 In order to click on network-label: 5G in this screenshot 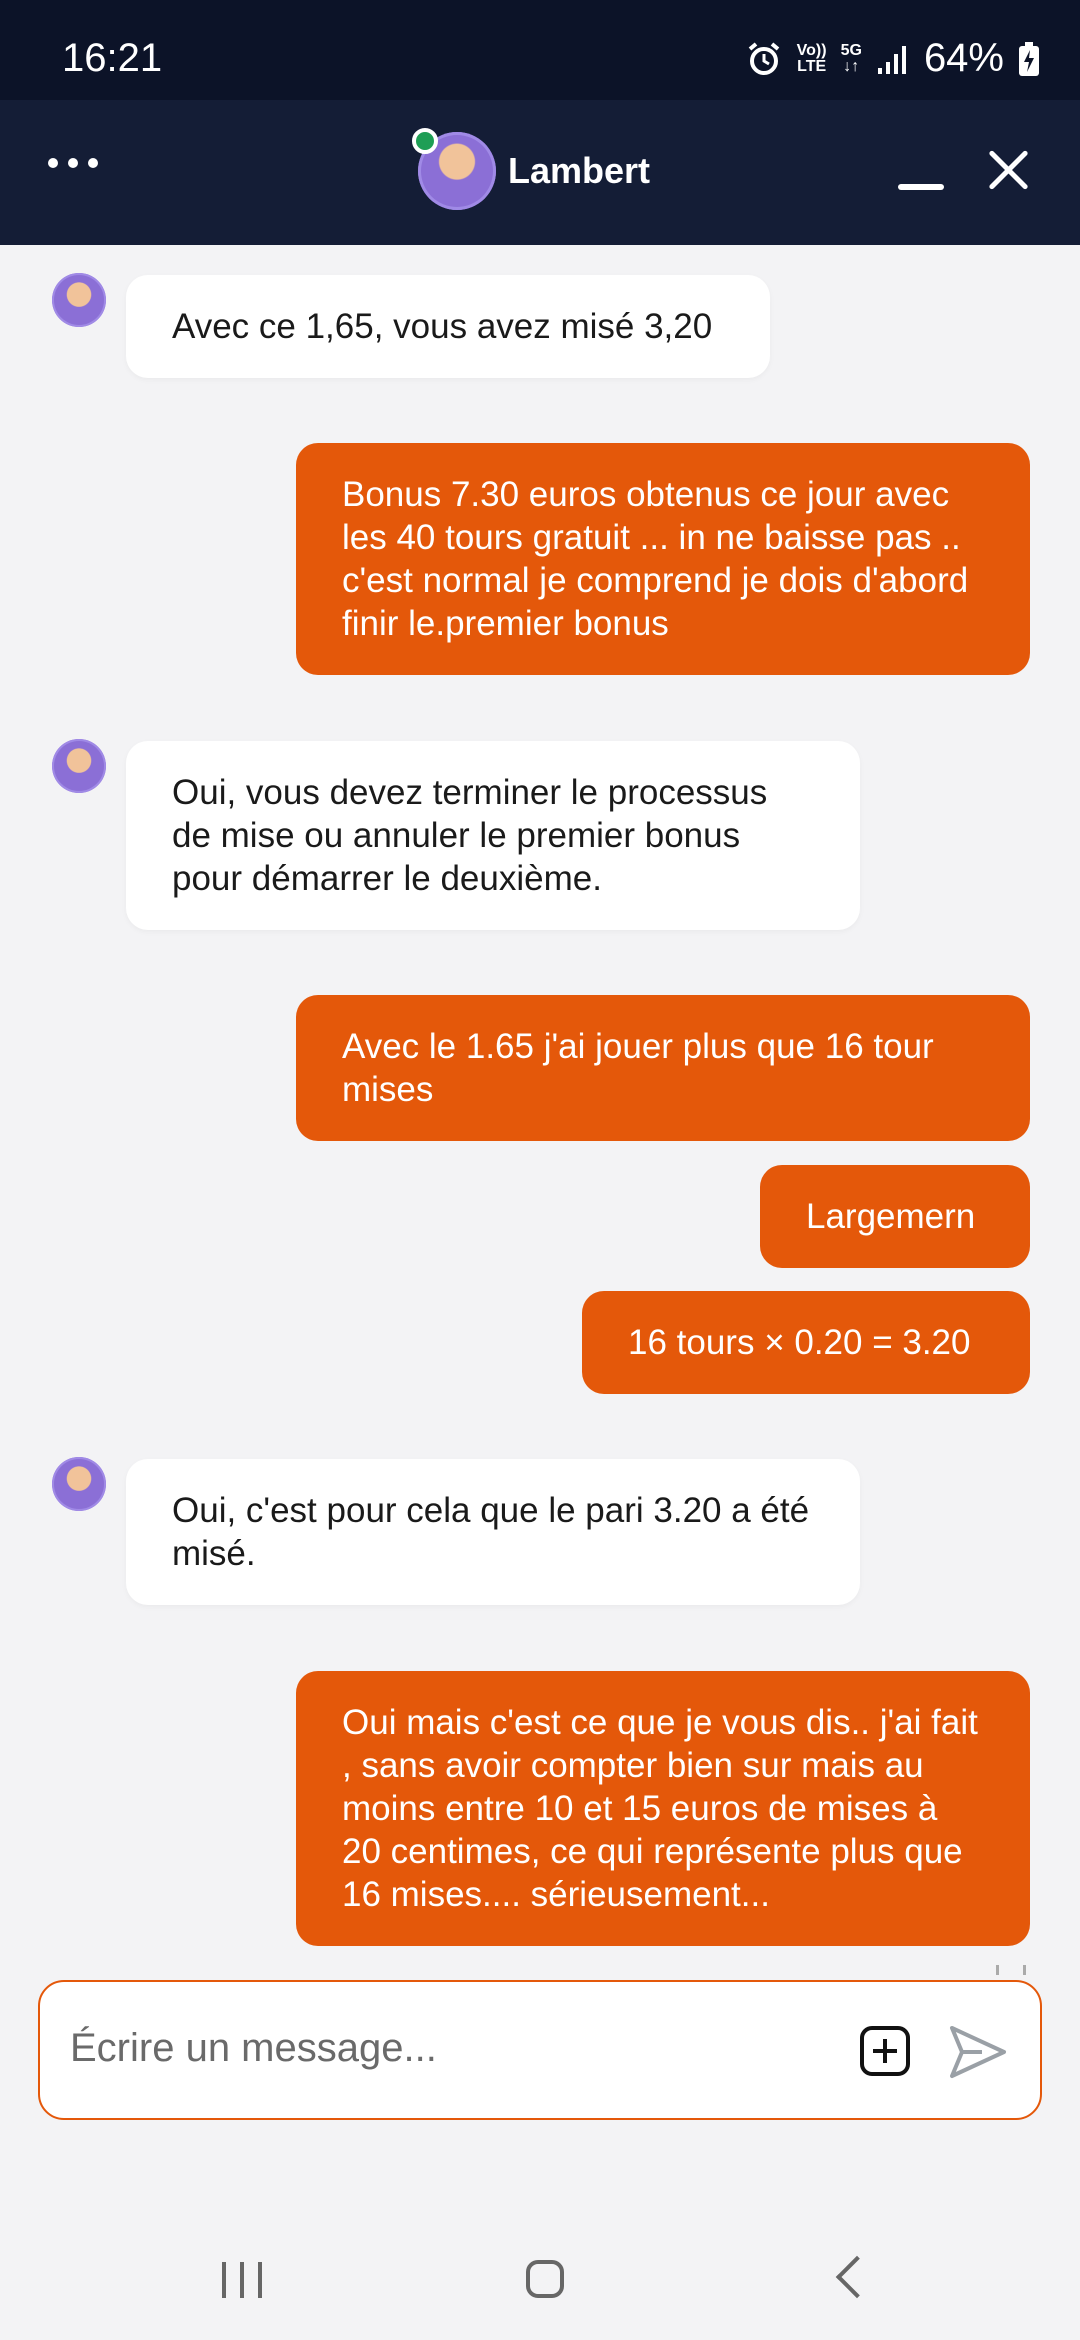, I will do `click(851, 50)`.